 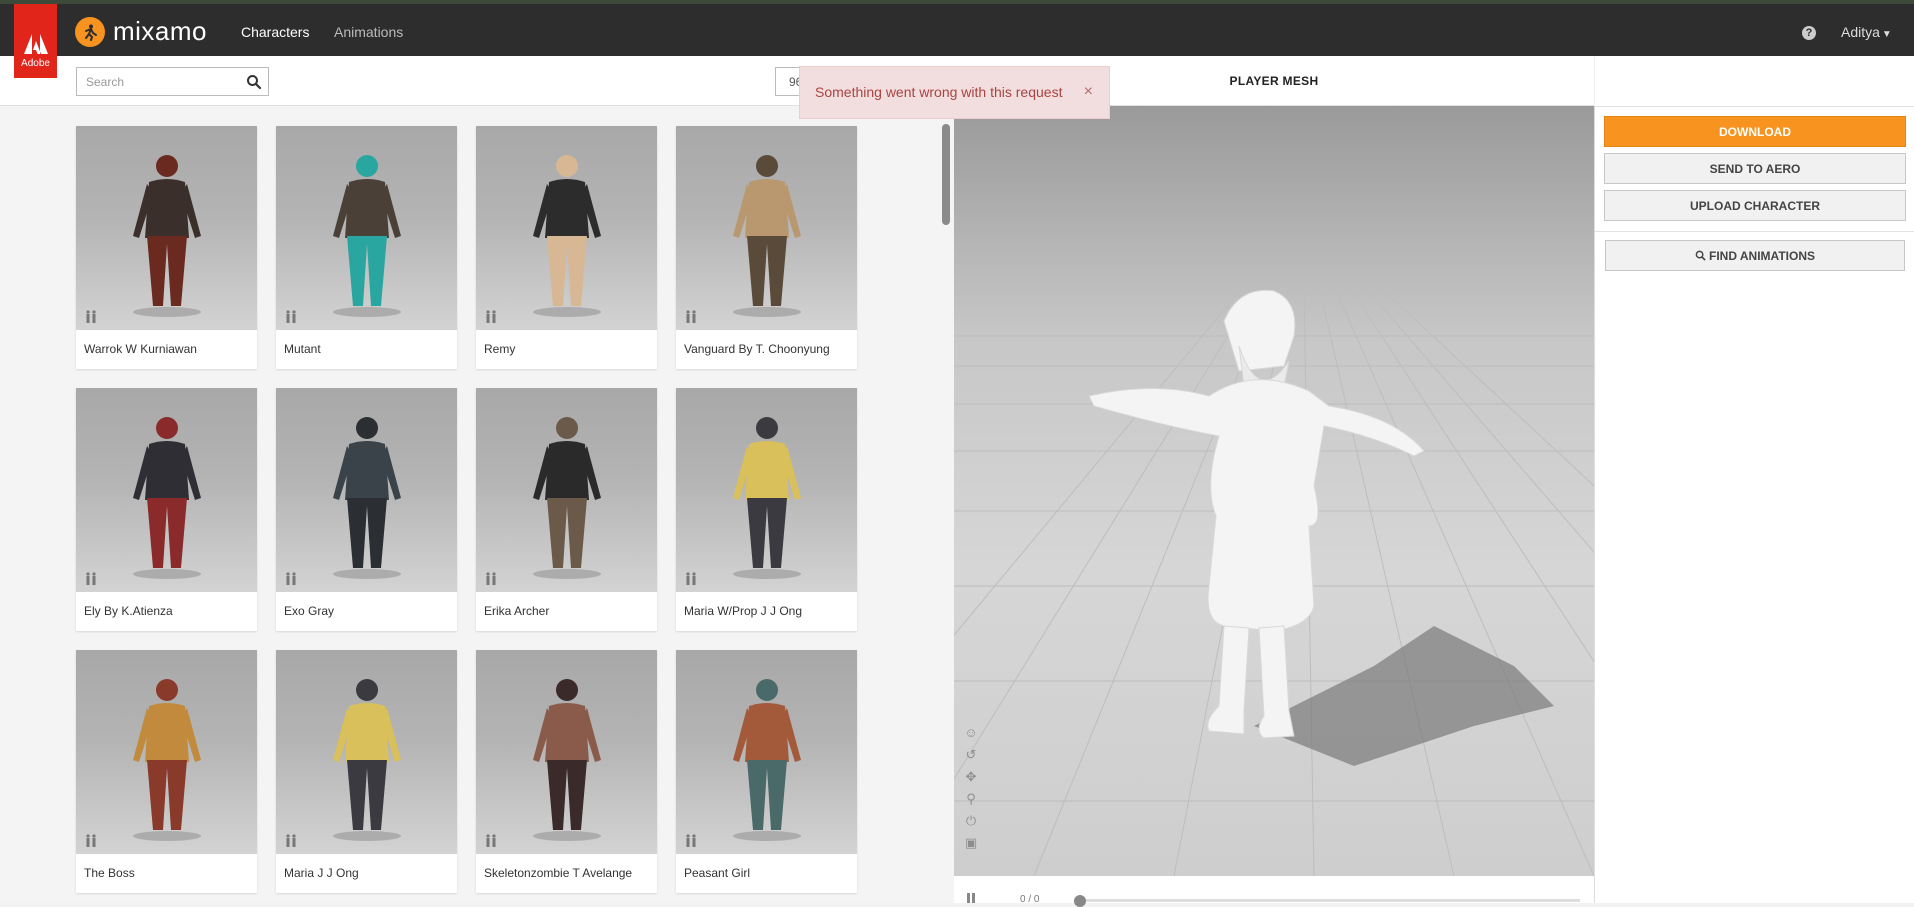 I want to click on reset-view-icon: ↺, so click(x=971, y=755).